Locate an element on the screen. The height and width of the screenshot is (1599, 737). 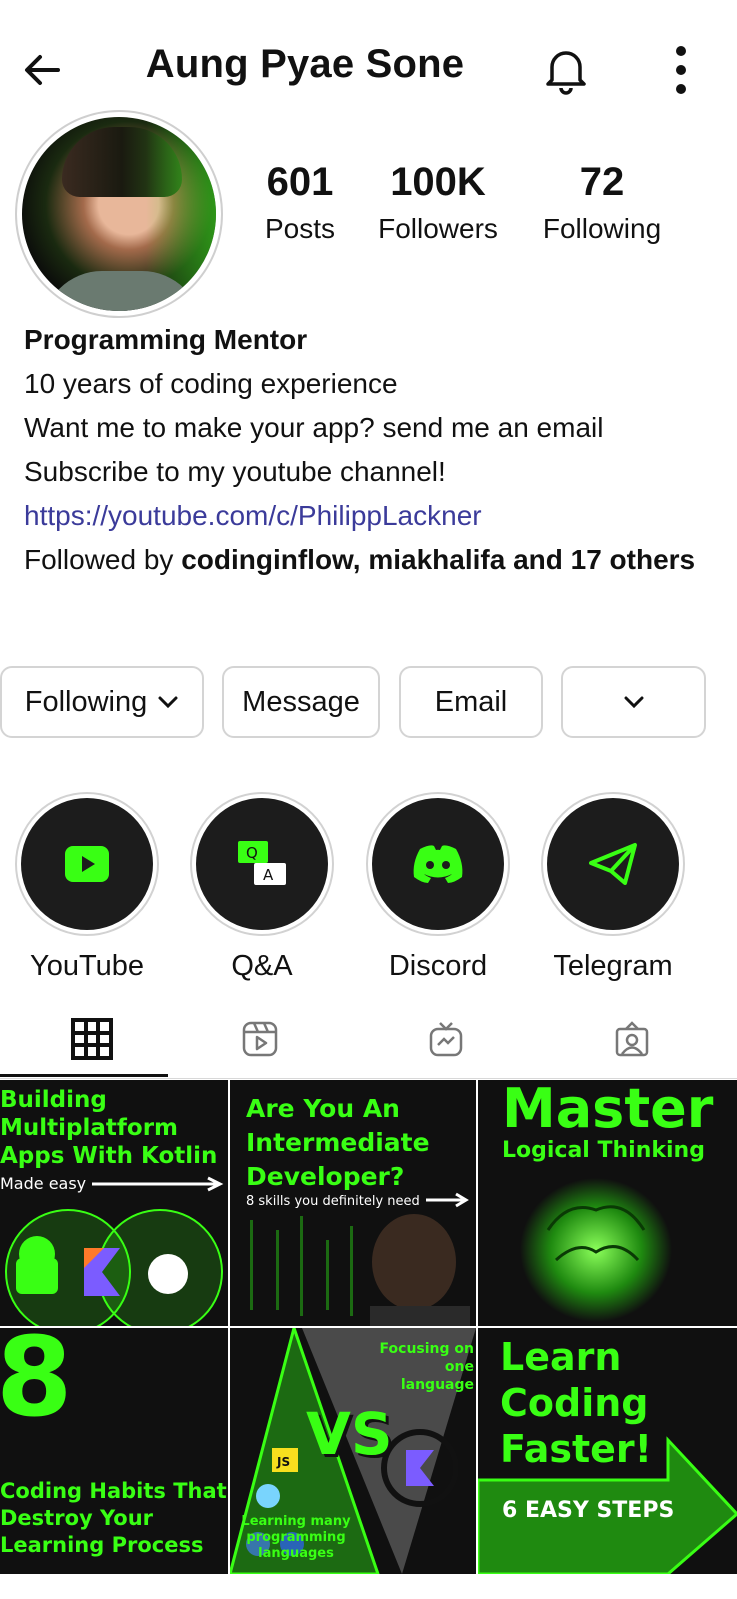
youtube-icon is located at coordinates (87, 864).